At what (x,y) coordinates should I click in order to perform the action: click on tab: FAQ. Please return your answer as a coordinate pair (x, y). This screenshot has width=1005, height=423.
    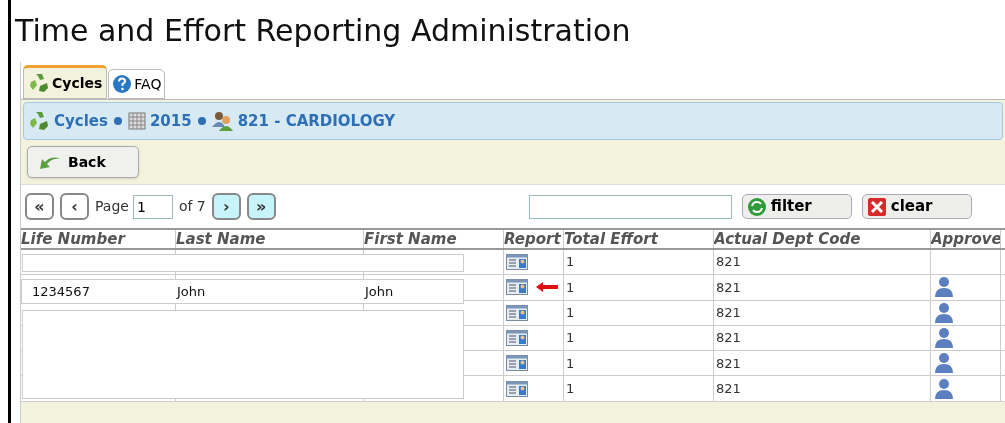
    Looking at the image, I should click on (137, 84).